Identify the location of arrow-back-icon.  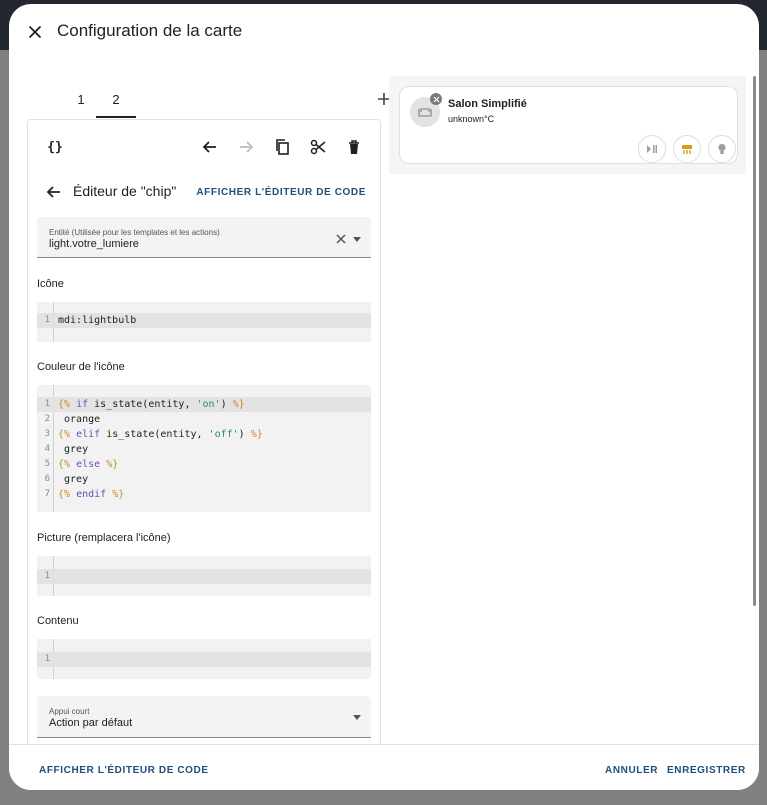
(53, 192).